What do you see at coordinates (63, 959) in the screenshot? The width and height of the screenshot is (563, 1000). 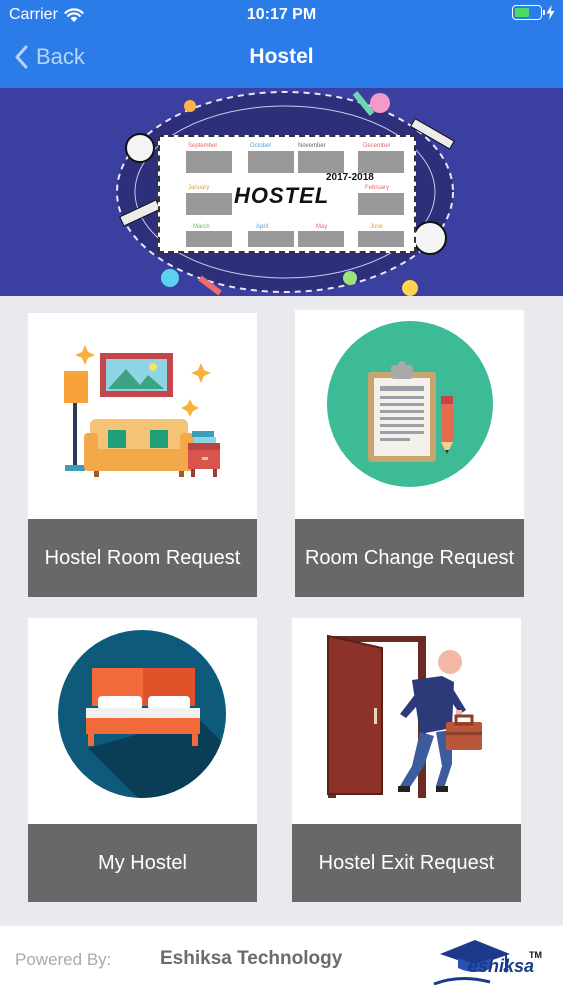 I see `powered-by-label: Powered By:` at bounding box center [63, 959].